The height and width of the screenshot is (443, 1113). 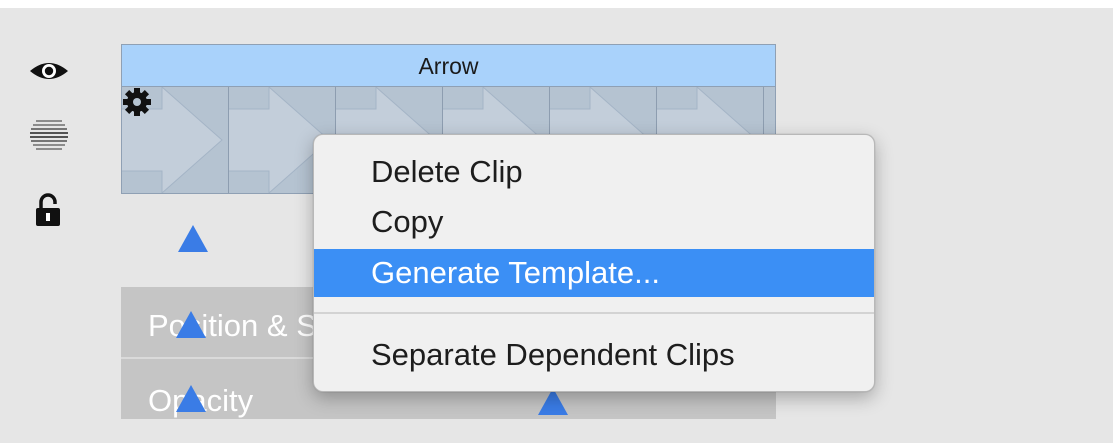 I want to click on menu-separator, so click(x=594, y=313).